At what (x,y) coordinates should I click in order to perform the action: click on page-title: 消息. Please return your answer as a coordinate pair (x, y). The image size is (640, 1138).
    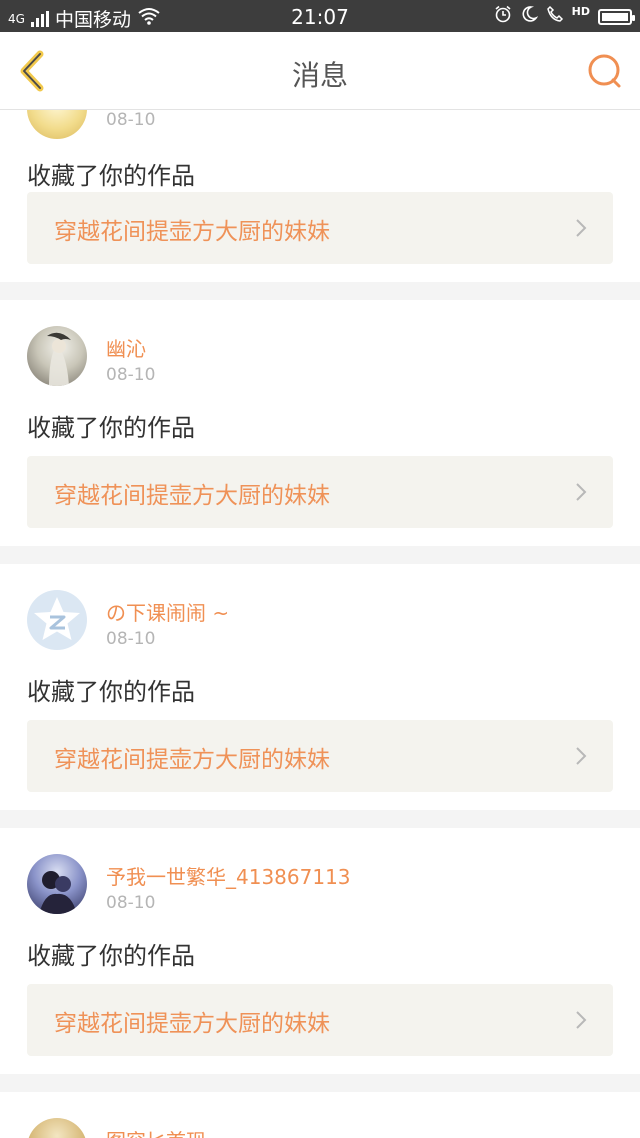
    Looking at the image, I should click on (319, 75).